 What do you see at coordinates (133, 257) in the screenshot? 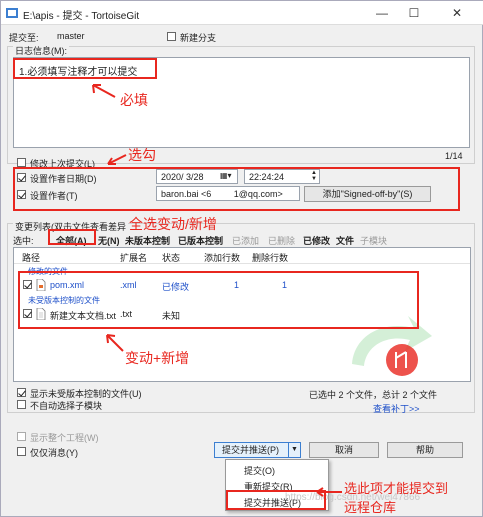
I see `column-extension: 扩展名` at bounding box center [133, 257].